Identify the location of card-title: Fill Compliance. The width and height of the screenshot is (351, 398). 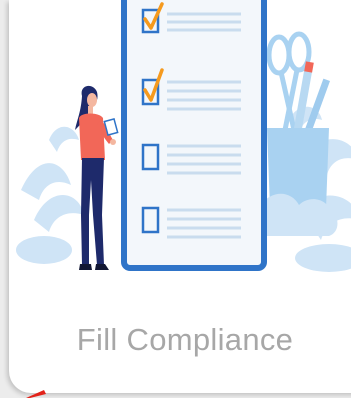
(185, 339).